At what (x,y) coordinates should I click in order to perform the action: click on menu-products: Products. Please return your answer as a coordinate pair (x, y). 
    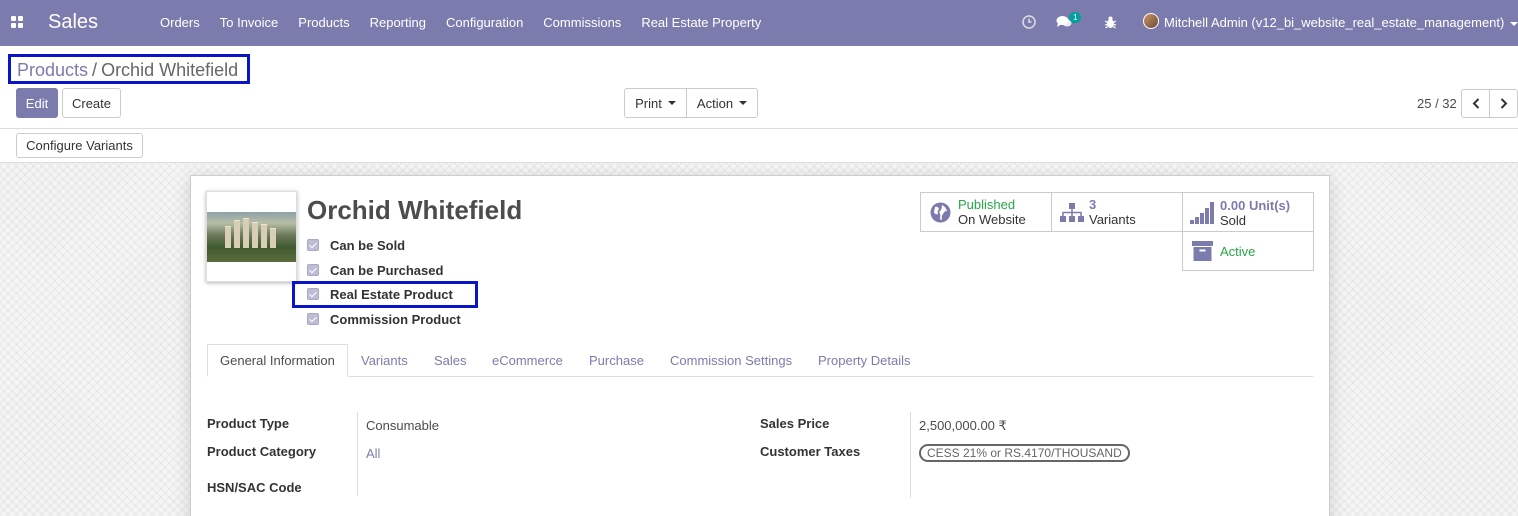
    Looking at the image, I should click on (323, 22).